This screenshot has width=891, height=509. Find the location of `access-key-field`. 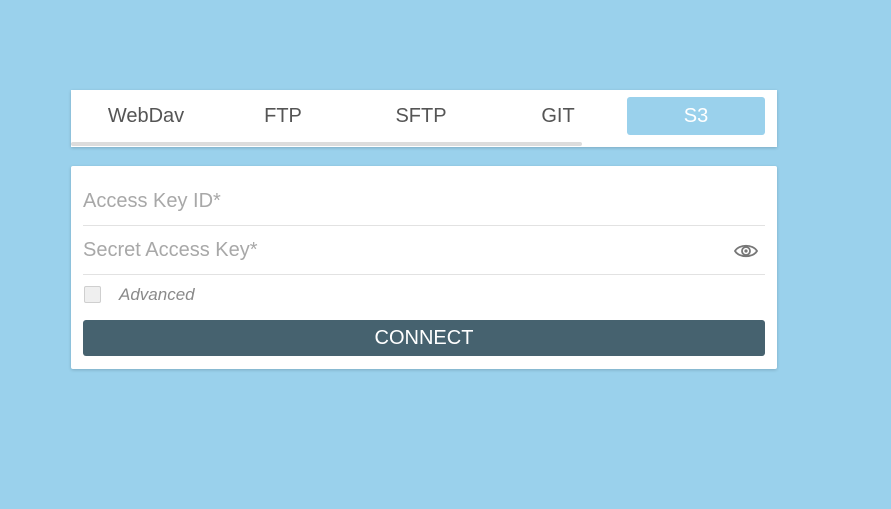

access-key-field is located at coordinates (424, 202).